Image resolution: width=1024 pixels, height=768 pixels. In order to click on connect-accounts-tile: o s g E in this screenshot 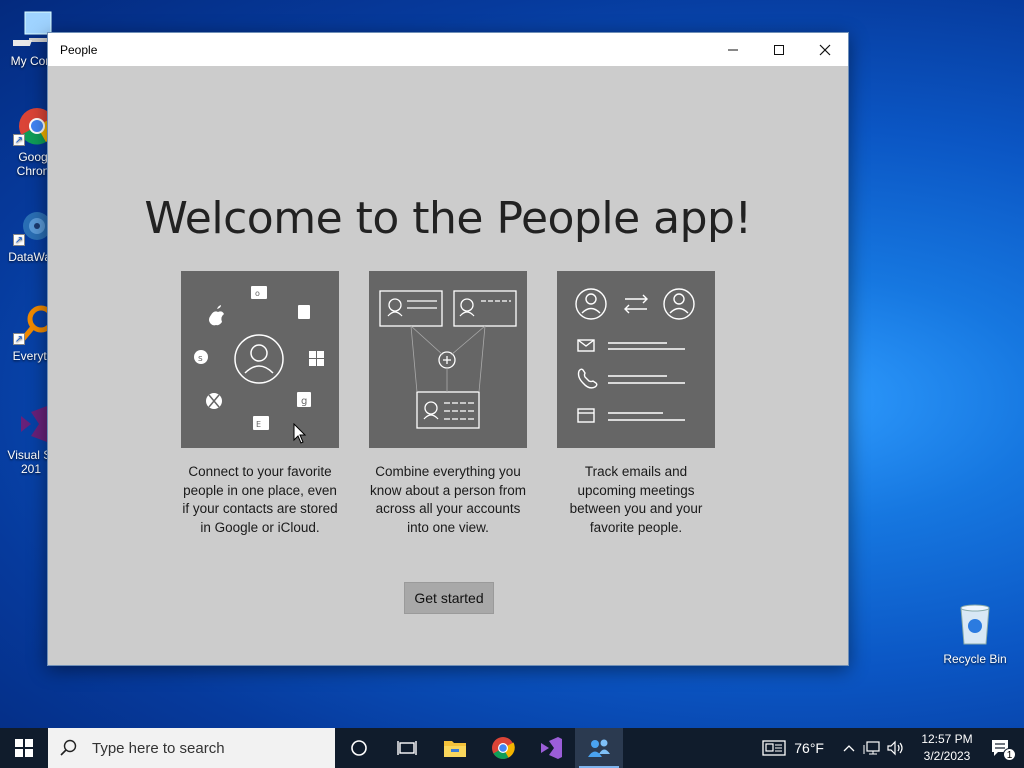, I will do `click(260, 359)`.